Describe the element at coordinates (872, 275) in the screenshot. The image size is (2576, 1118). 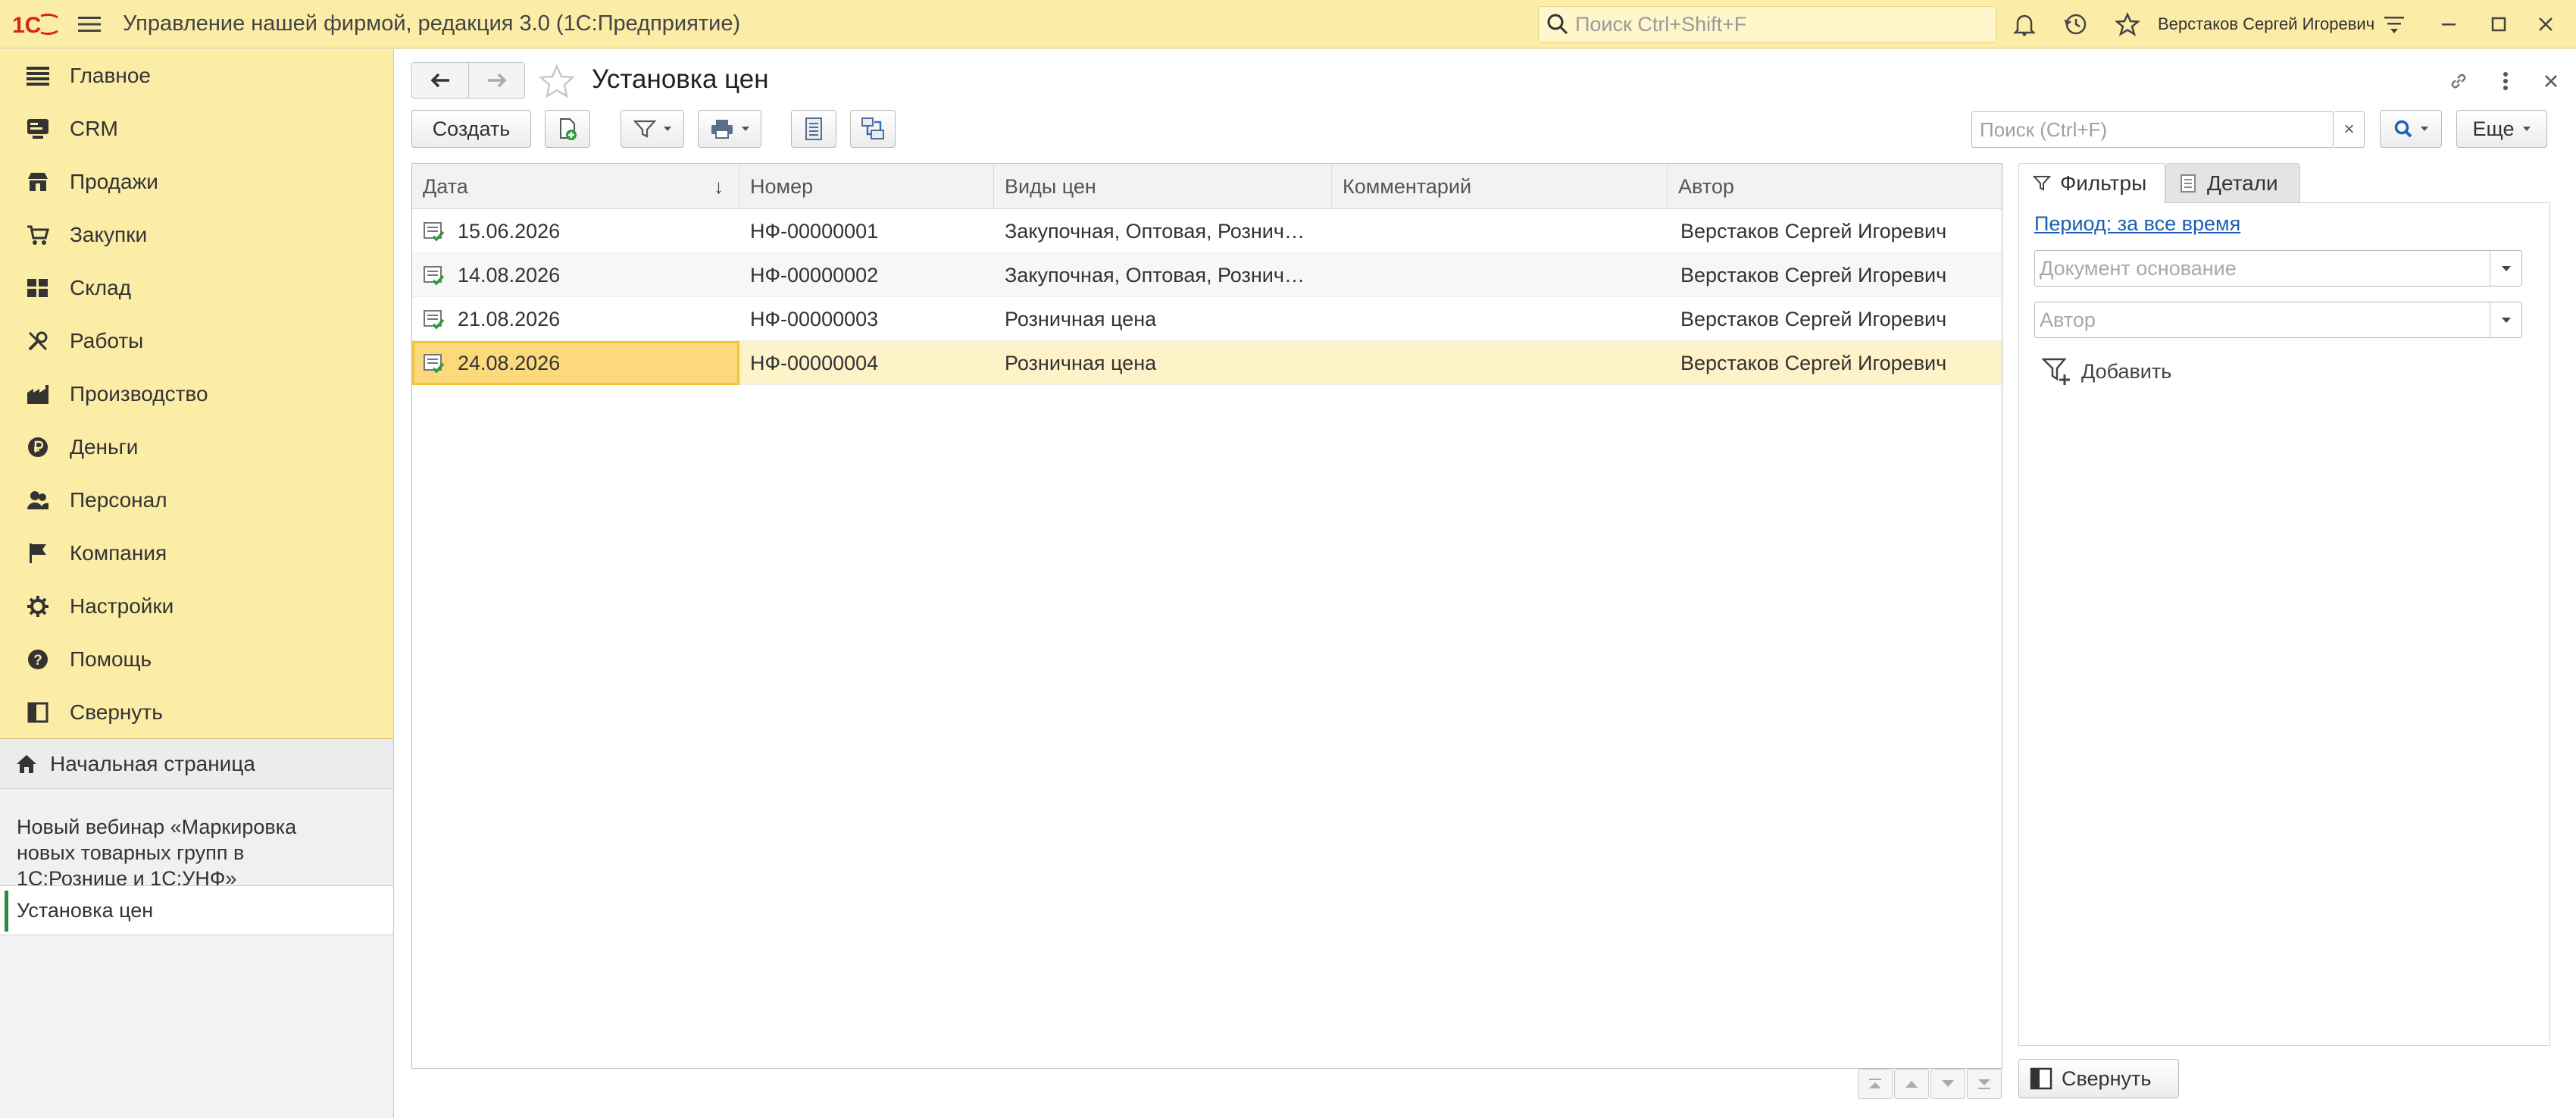
I see `cell-number: НФ-00000002` at that location.